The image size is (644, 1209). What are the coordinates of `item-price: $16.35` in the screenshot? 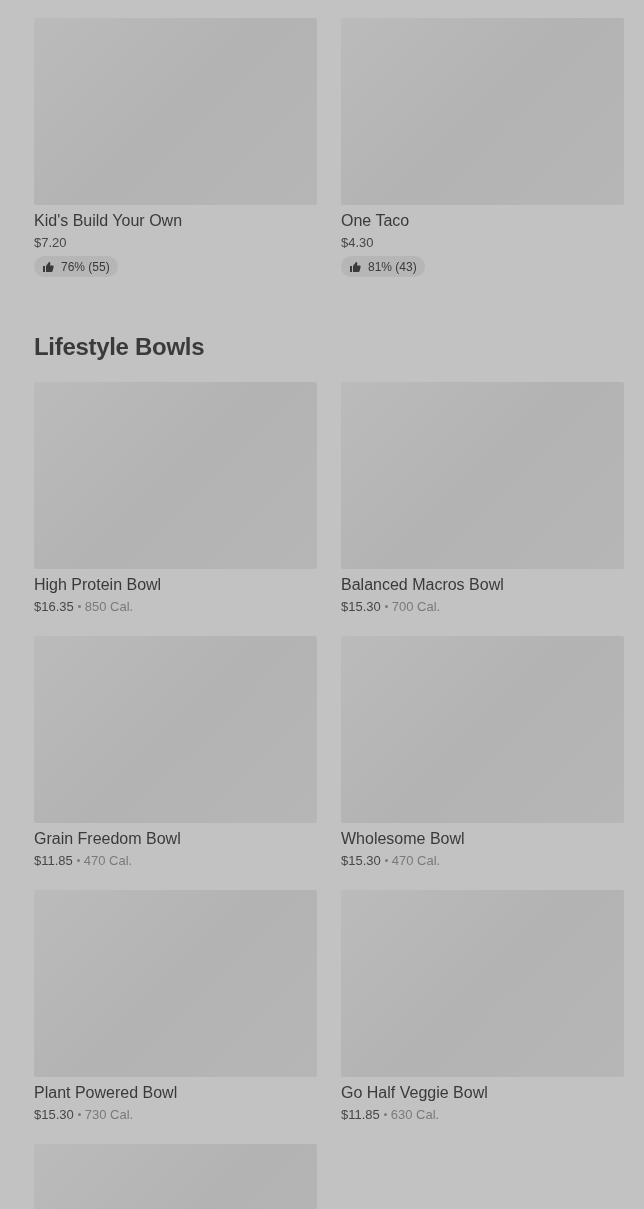 It's located at (54, 606).